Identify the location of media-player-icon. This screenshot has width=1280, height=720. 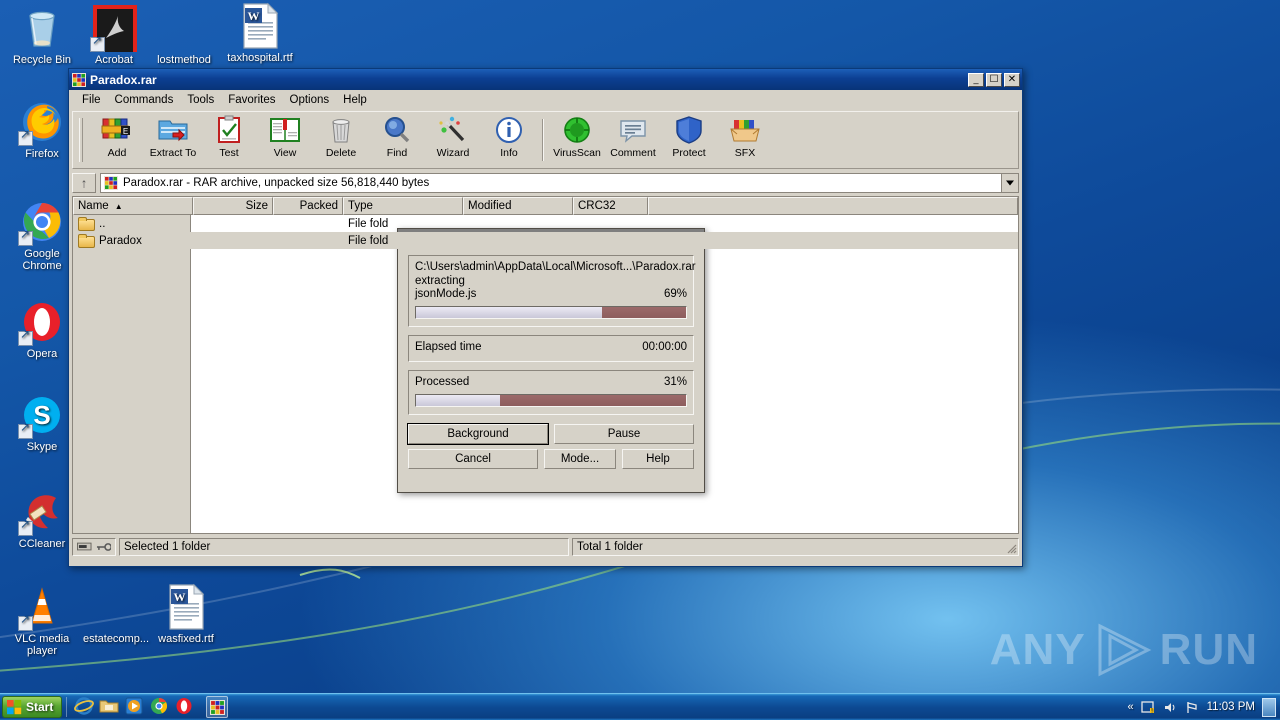
(134, 706).